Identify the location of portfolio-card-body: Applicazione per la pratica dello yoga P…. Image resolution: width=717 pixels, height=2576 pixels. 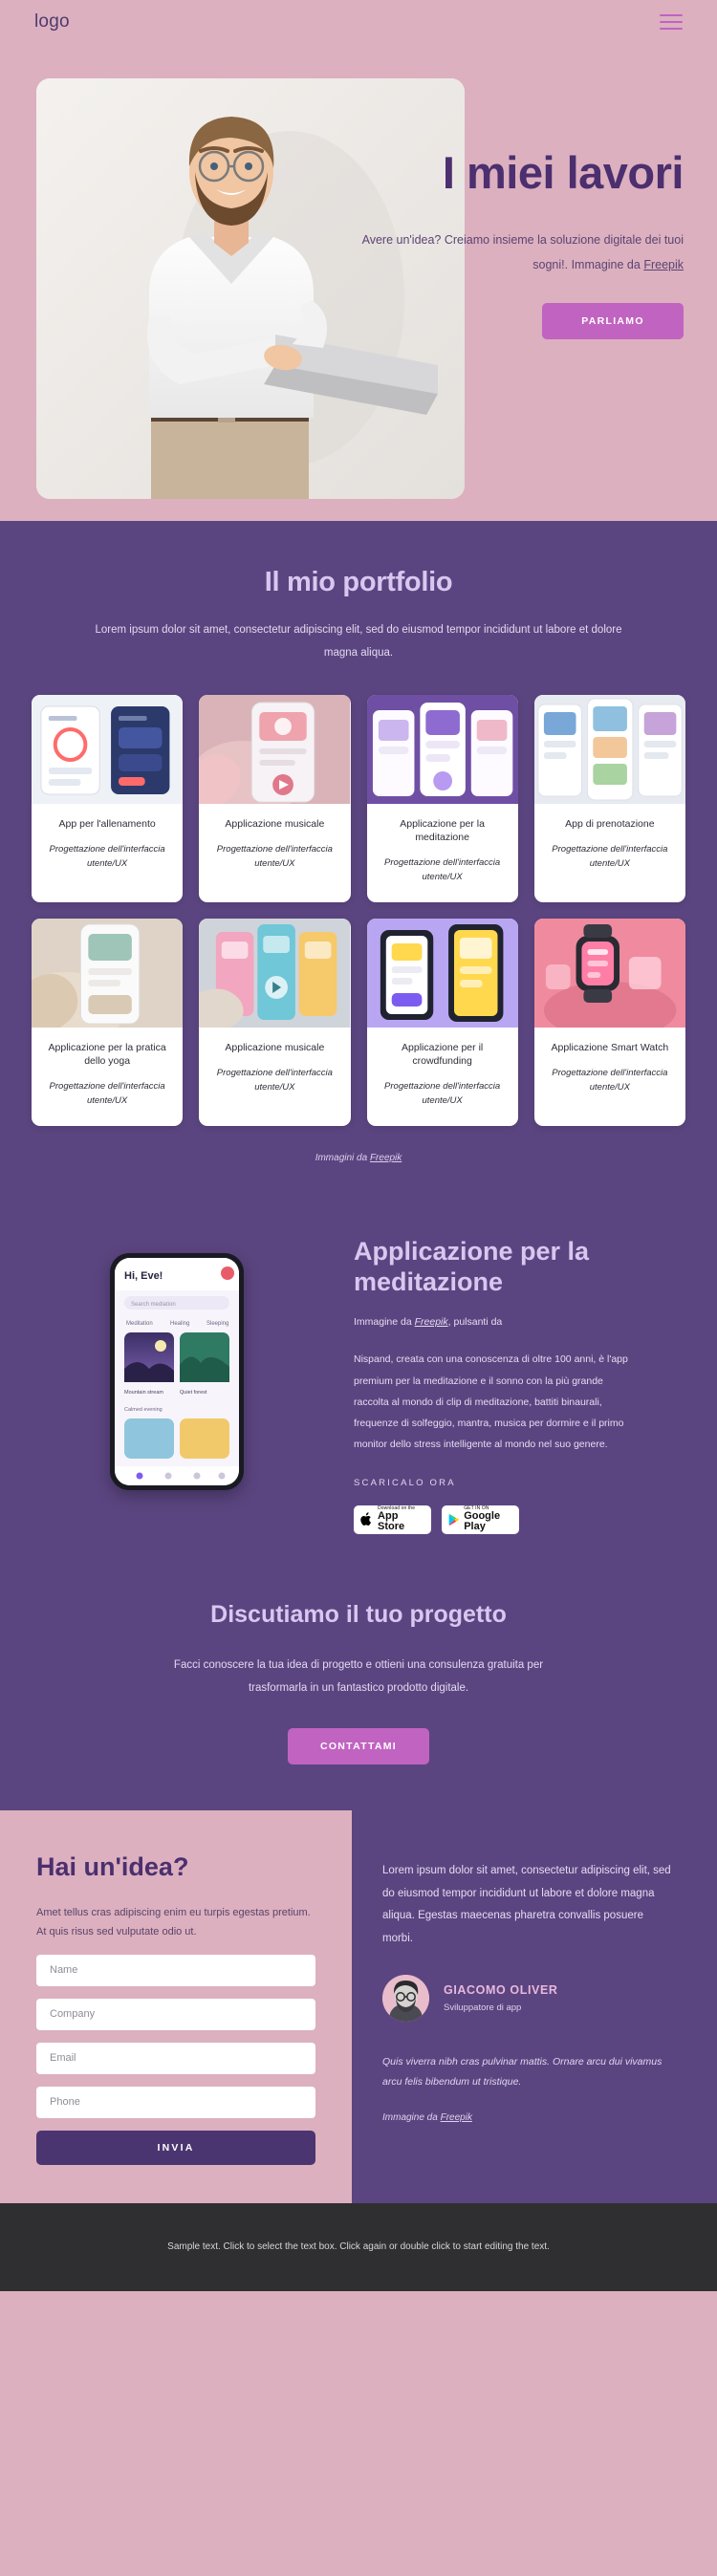
(107, 1077).